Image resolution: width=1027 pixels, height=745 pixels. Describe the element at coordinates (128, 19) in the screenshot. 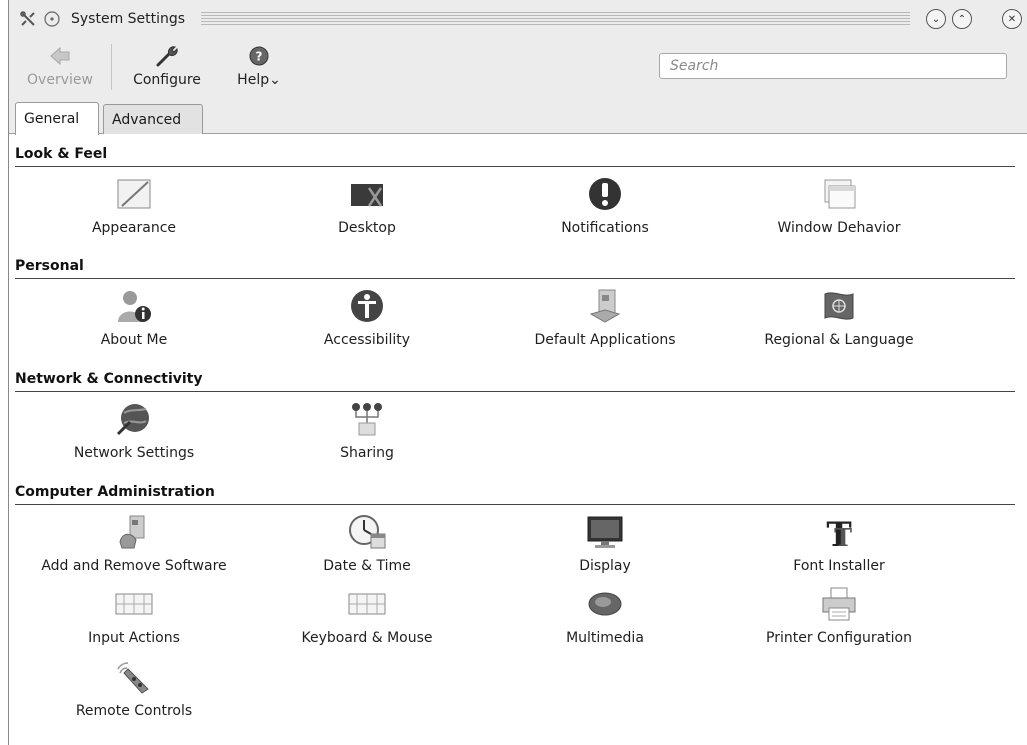

I see `window-title: System Settings` at that location.